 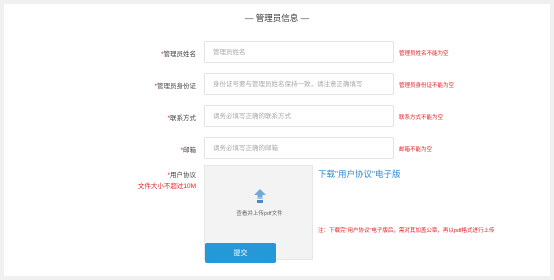 What do you see at coordinates (421, 118) in the screenshot?
I see `phone-error: 联系方式不能为空` at bounding box center [421, 118].